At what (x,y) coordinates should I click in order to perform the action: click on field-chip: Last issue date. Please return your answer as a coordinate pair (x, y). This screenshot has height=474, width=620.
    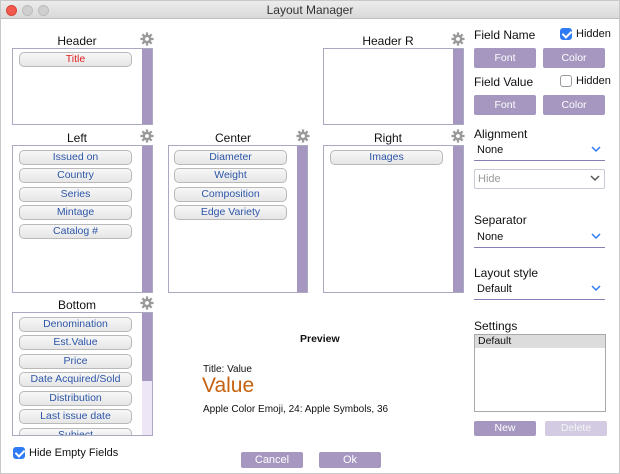
    Looking at the image, I should click on (75, 416).